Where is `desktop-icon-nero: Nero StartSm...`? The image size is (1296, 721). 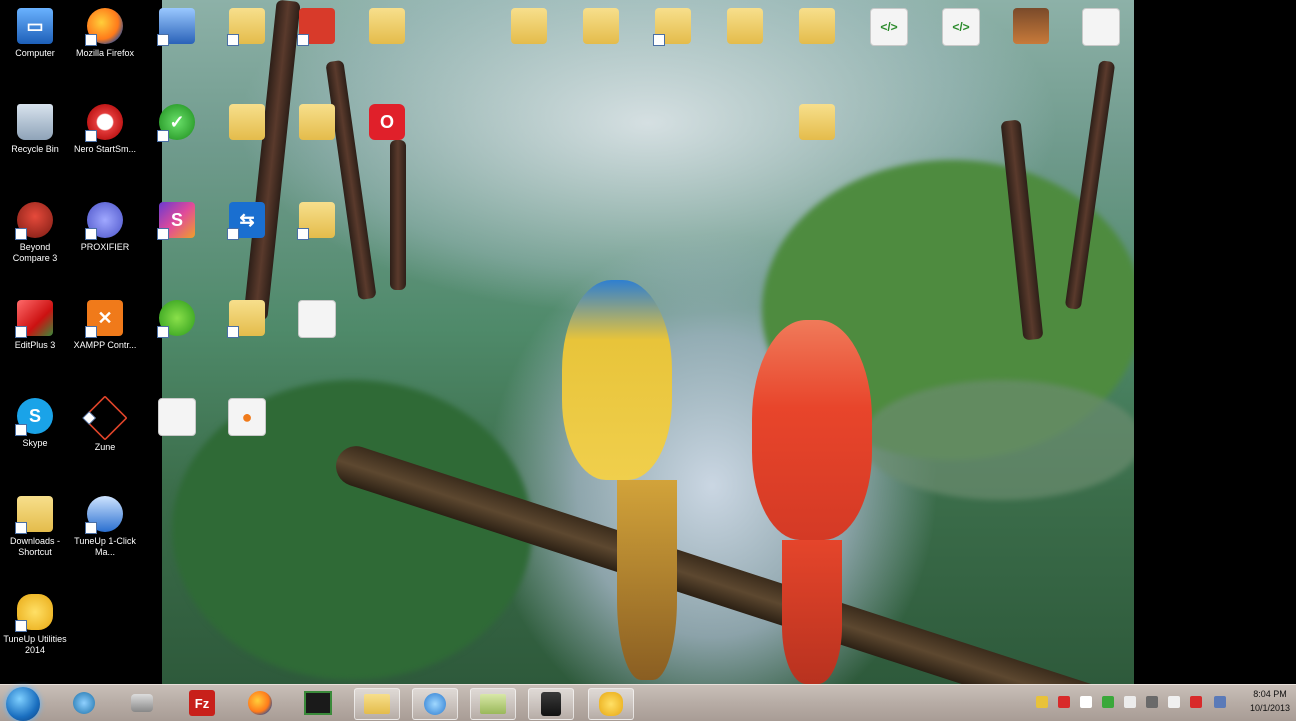
desktop-icon-nero: Nero StartSm... is located at coordinates (105, 138).